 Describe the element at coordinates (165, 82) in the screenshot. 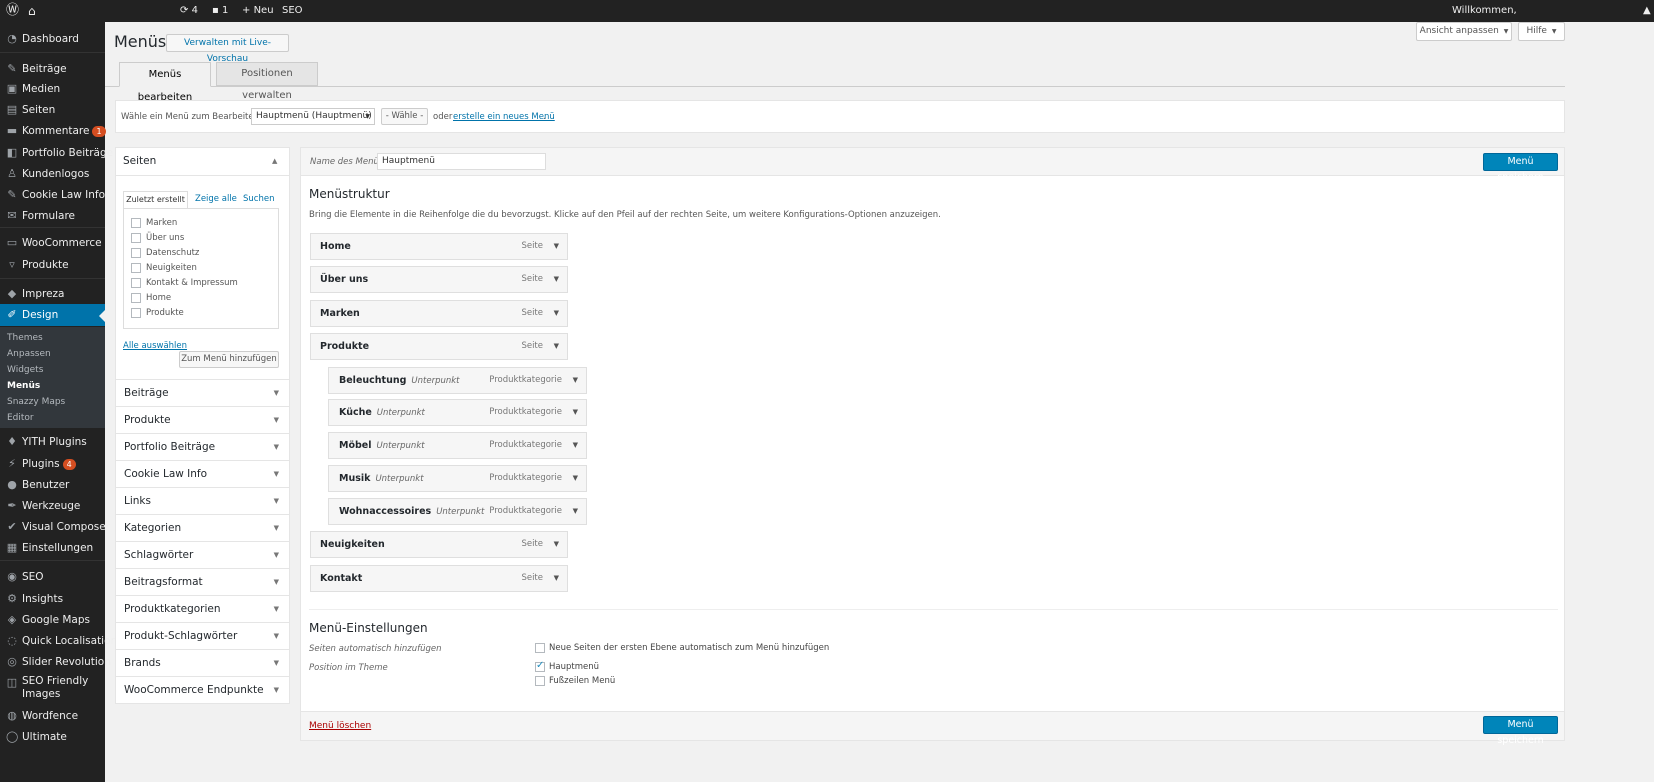

I see `tab-edit-menus: Menüs bearbeiten` at that location.